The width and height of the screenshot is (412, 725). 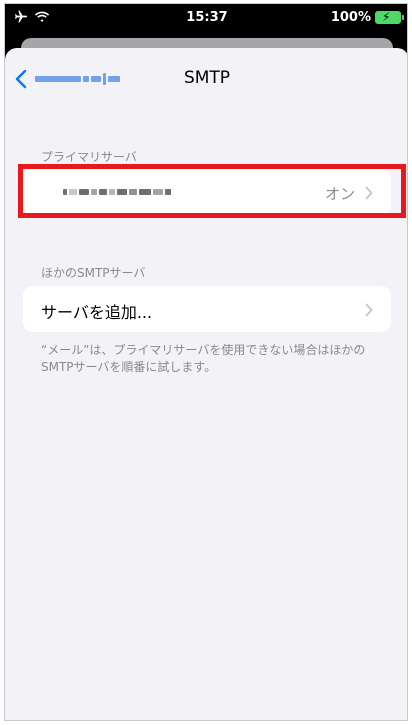 I want to click on battery-charging-icon: ⚡, so click(x=389, y=17).